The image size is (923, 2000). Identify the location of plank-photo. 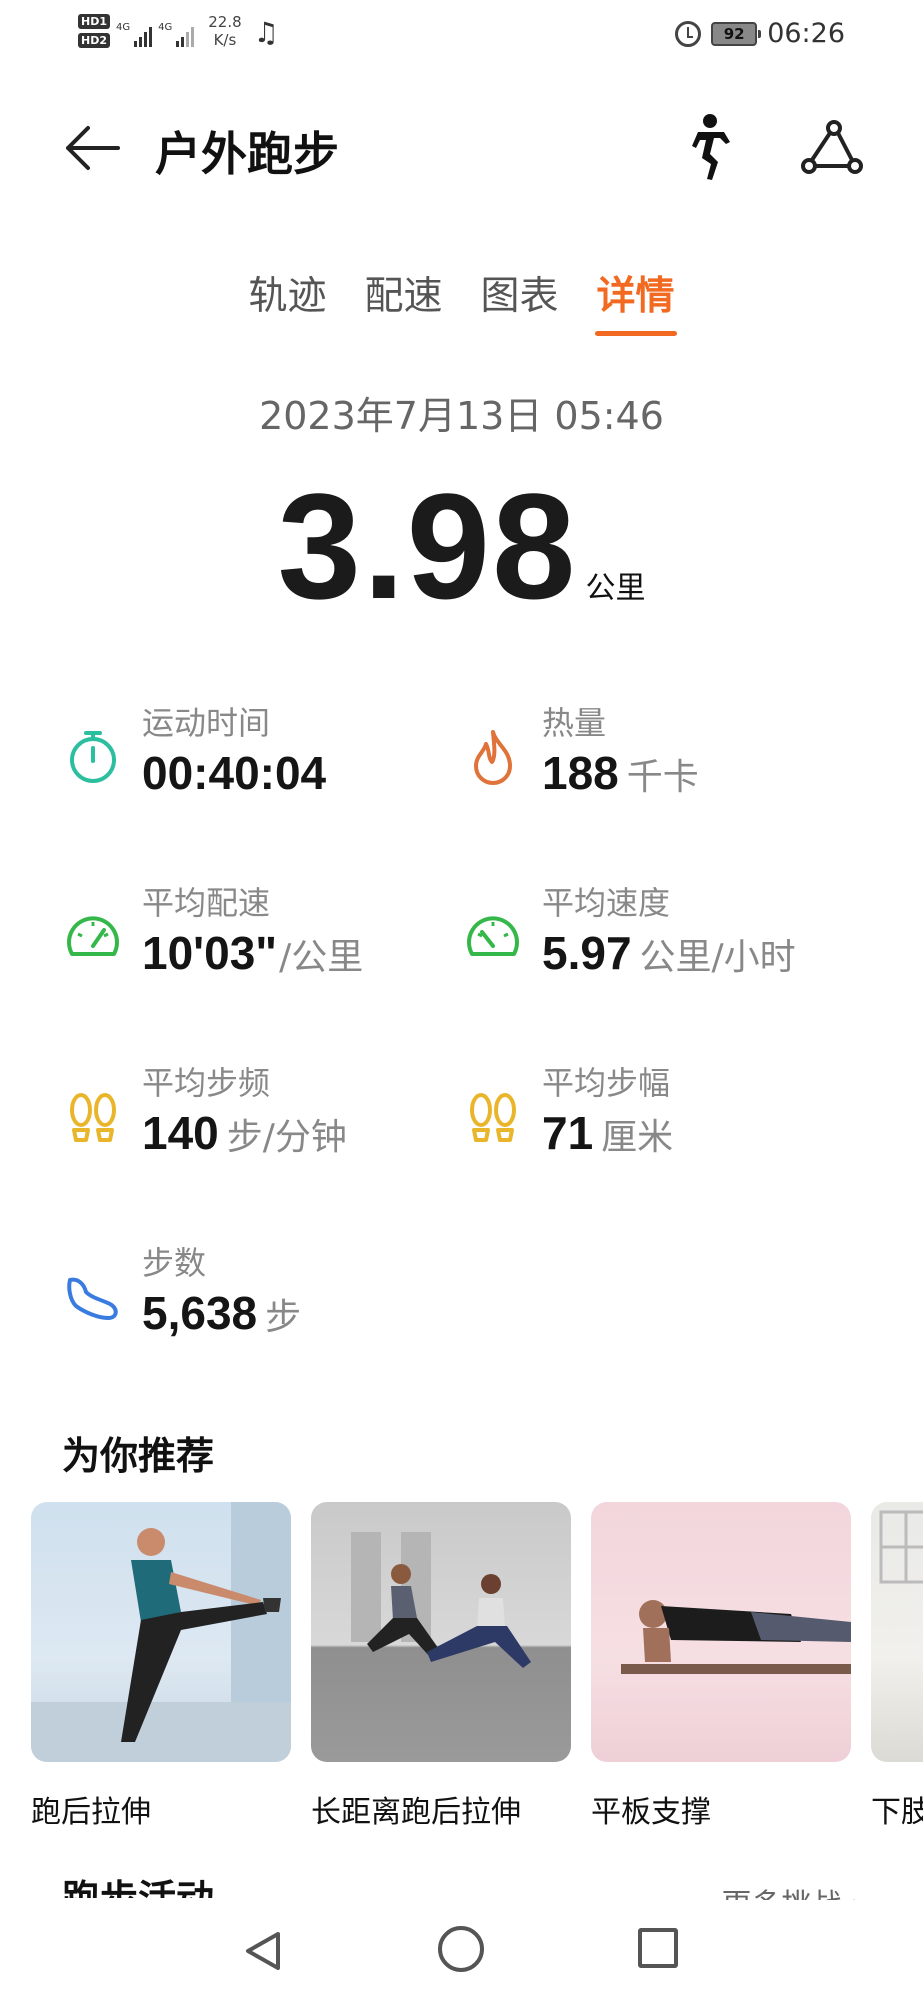
(721, 1632).